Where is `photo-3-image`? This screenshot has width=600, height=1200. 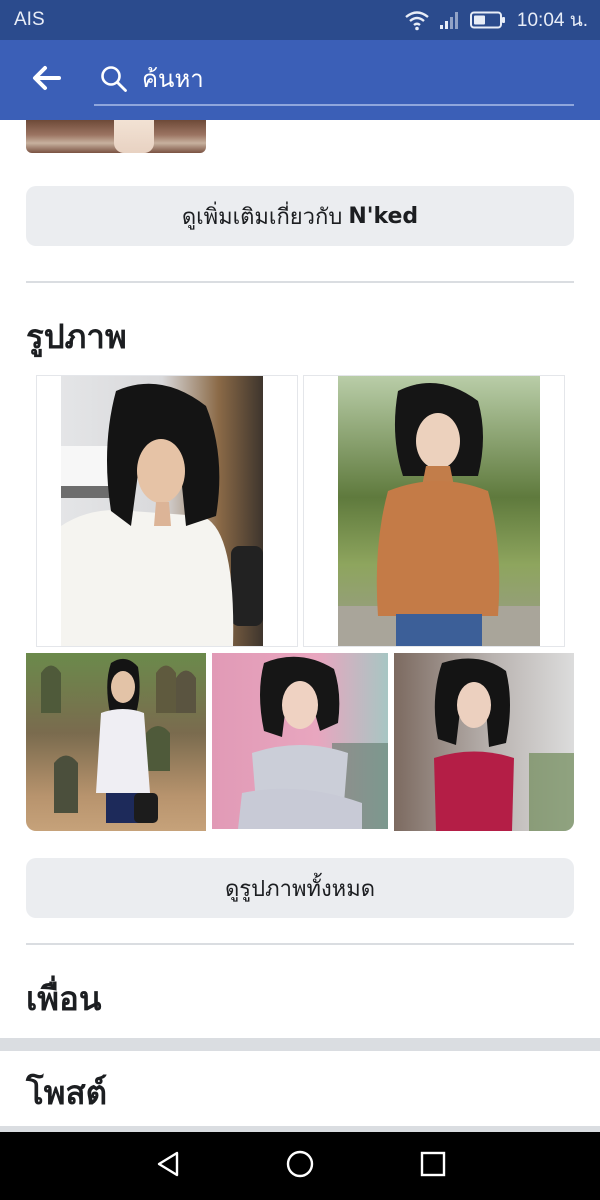
photo-3-image is located at coordinates (118, 740).